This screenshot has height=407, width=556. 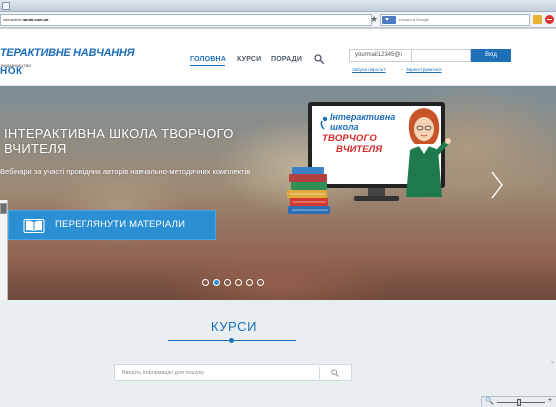 What do you see at coordinates (67, 53) in the screenshot?
I see `site-logo-title: ТЕРАКТИВНЕ НАВЧАННЯ` at bounding box center [67, 53].